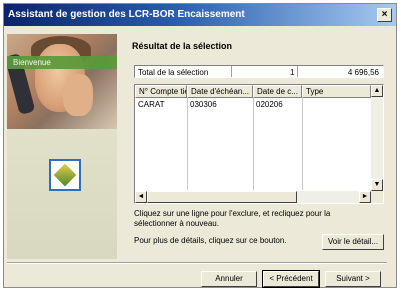  I want to click on column-header-account: N° Compte tiers, so click(161, 91).